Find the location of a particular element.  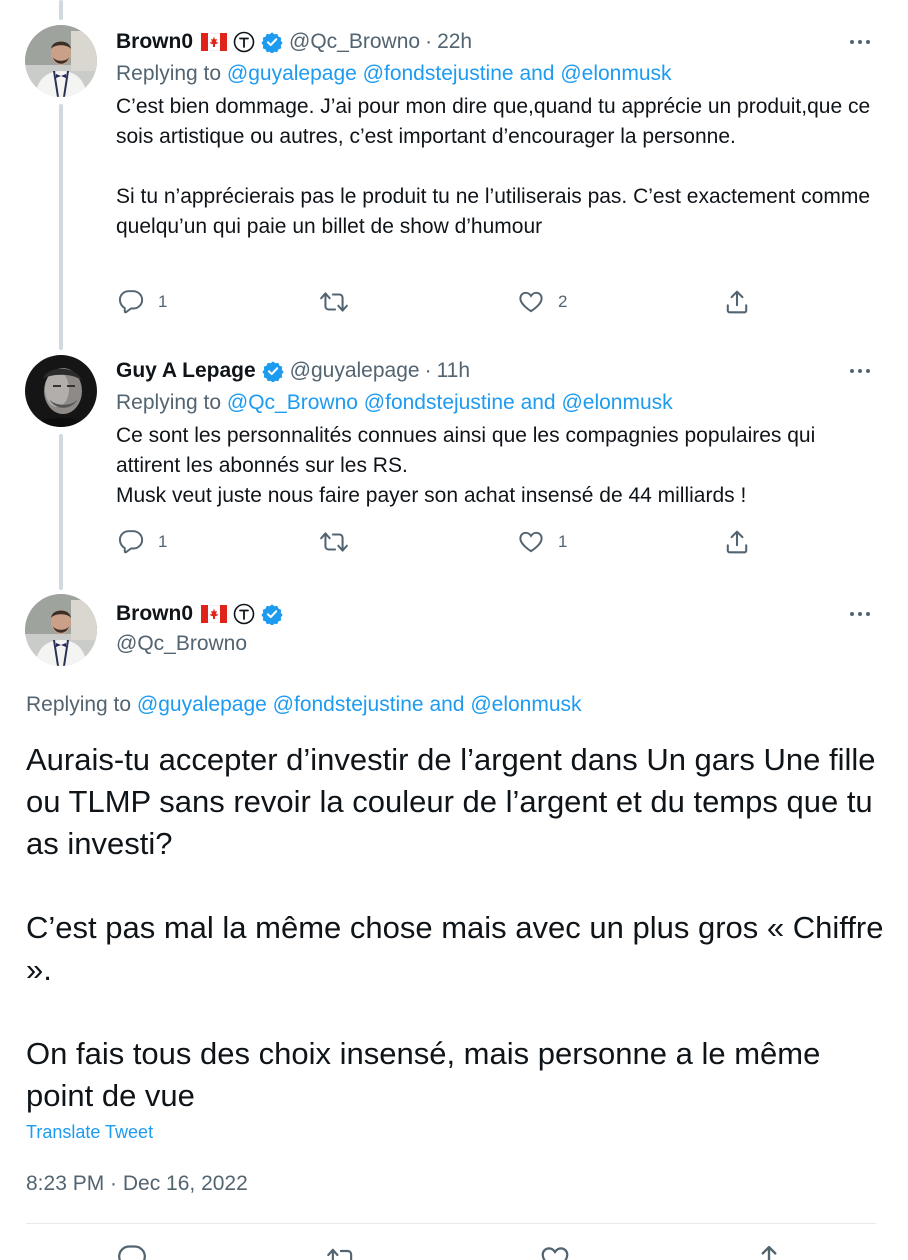

tweet-actions: 1 1 is located at coordinates (436, 545).